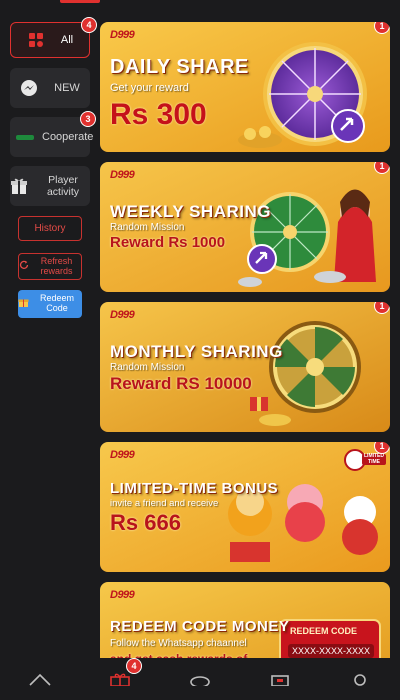  Describe the element at coordinates (374, 459) in the screenshot. I see `limited-time-stamp: LIMITED TIME` at that location.